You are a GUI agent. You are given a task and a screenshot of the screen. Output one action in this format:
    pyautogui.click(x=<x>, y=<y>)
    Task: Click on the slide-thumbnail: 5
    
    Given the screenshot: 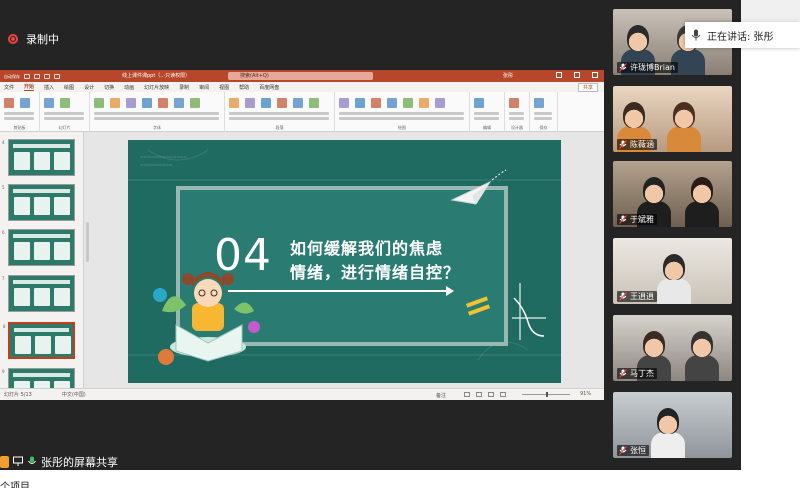 What is the action you would take?
    pyautogui.click(x=38, y=202)
    